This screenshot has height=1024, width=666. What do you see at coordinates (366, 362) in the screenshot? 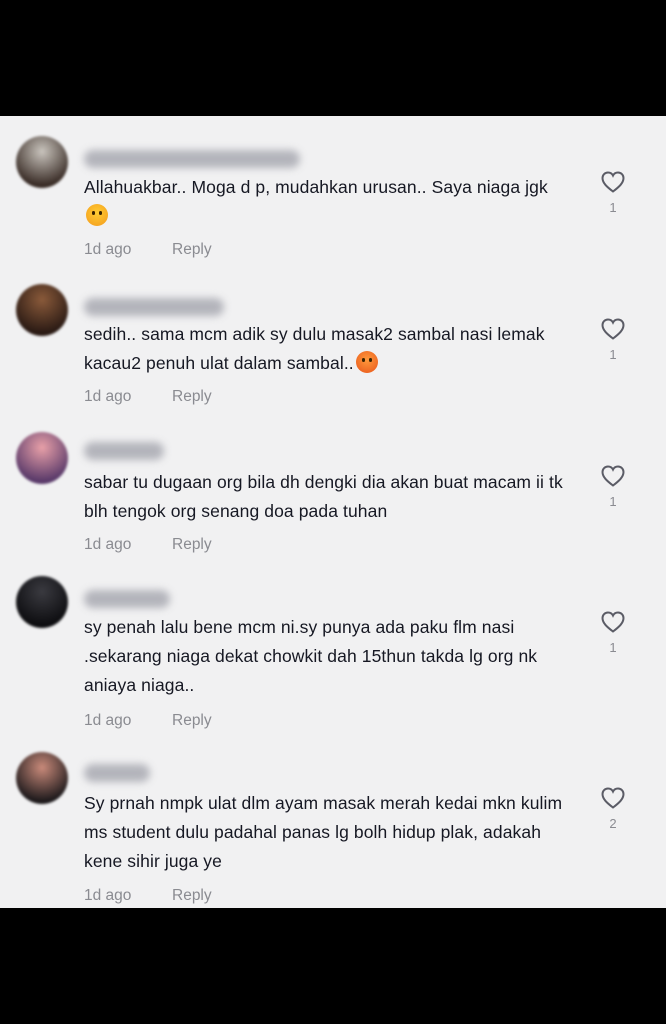
I see `angry-face-emoji` at bounding box center [366, 362].